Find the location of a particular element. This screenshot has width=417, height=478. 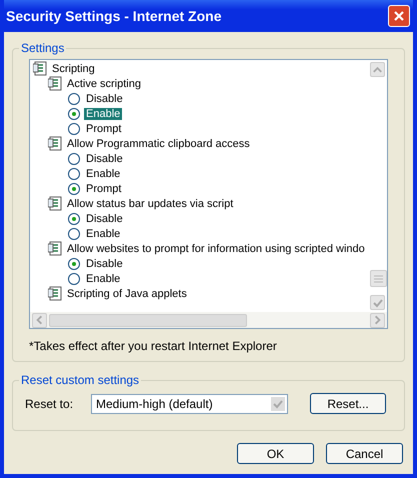

group-title: Reset custom settings is located at coordinates (80, 380).